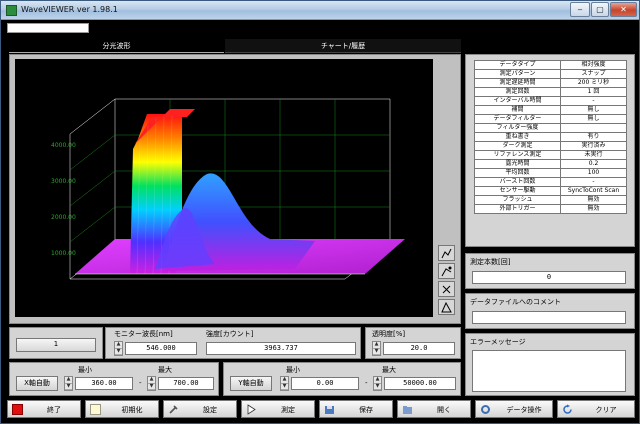 This screenshot has width=640, height=424. Describe the element at coordinates (593, 146) in the screenshot. I see `parameter-value: 実行済み` at that location.